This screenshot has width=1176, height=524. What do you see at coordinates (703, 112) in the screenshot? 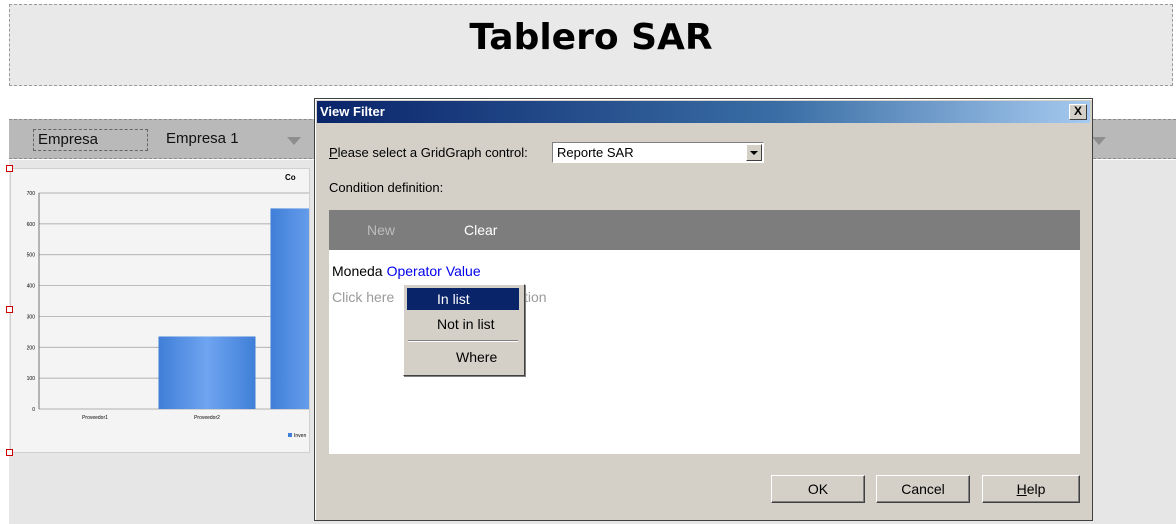
I see `dialog-titlebar: View Filter X` at bounding box center [703, 112].